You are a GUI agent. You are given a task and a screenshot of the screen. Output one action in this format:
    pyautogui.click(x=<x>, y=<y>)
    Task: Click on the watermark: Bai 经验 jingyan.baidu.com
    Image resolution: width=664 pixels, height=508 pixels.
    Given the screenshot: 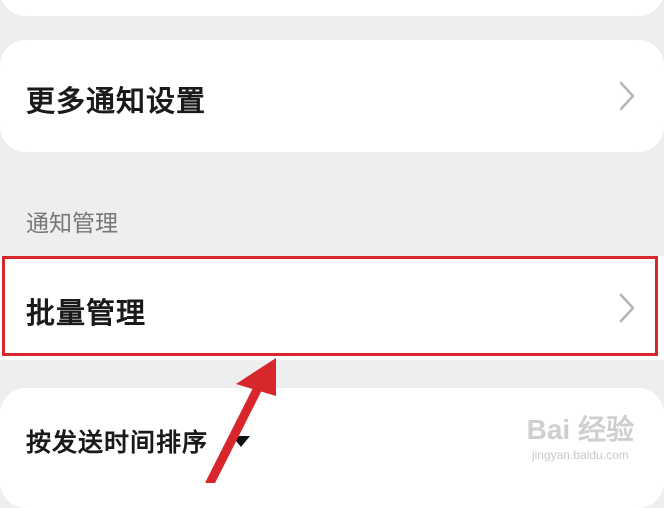 What is the action you would take?
    pyautogui.click(x=580, y=435)
    